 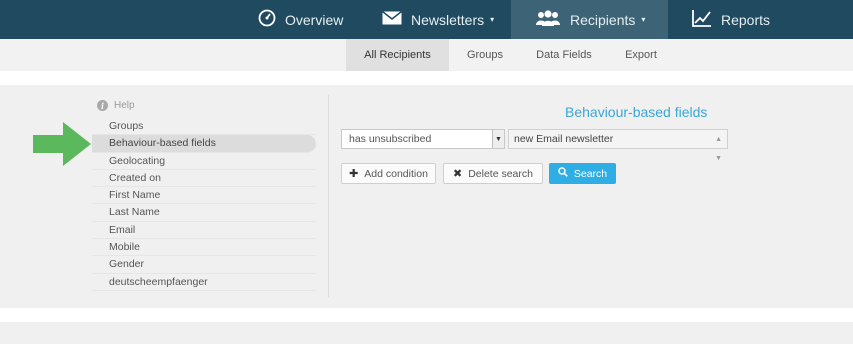 What do you see at coordinates (564, 55) in the screenshot?
I see `tab-data-fields: Data Fields` at bounding box center [564, 55].